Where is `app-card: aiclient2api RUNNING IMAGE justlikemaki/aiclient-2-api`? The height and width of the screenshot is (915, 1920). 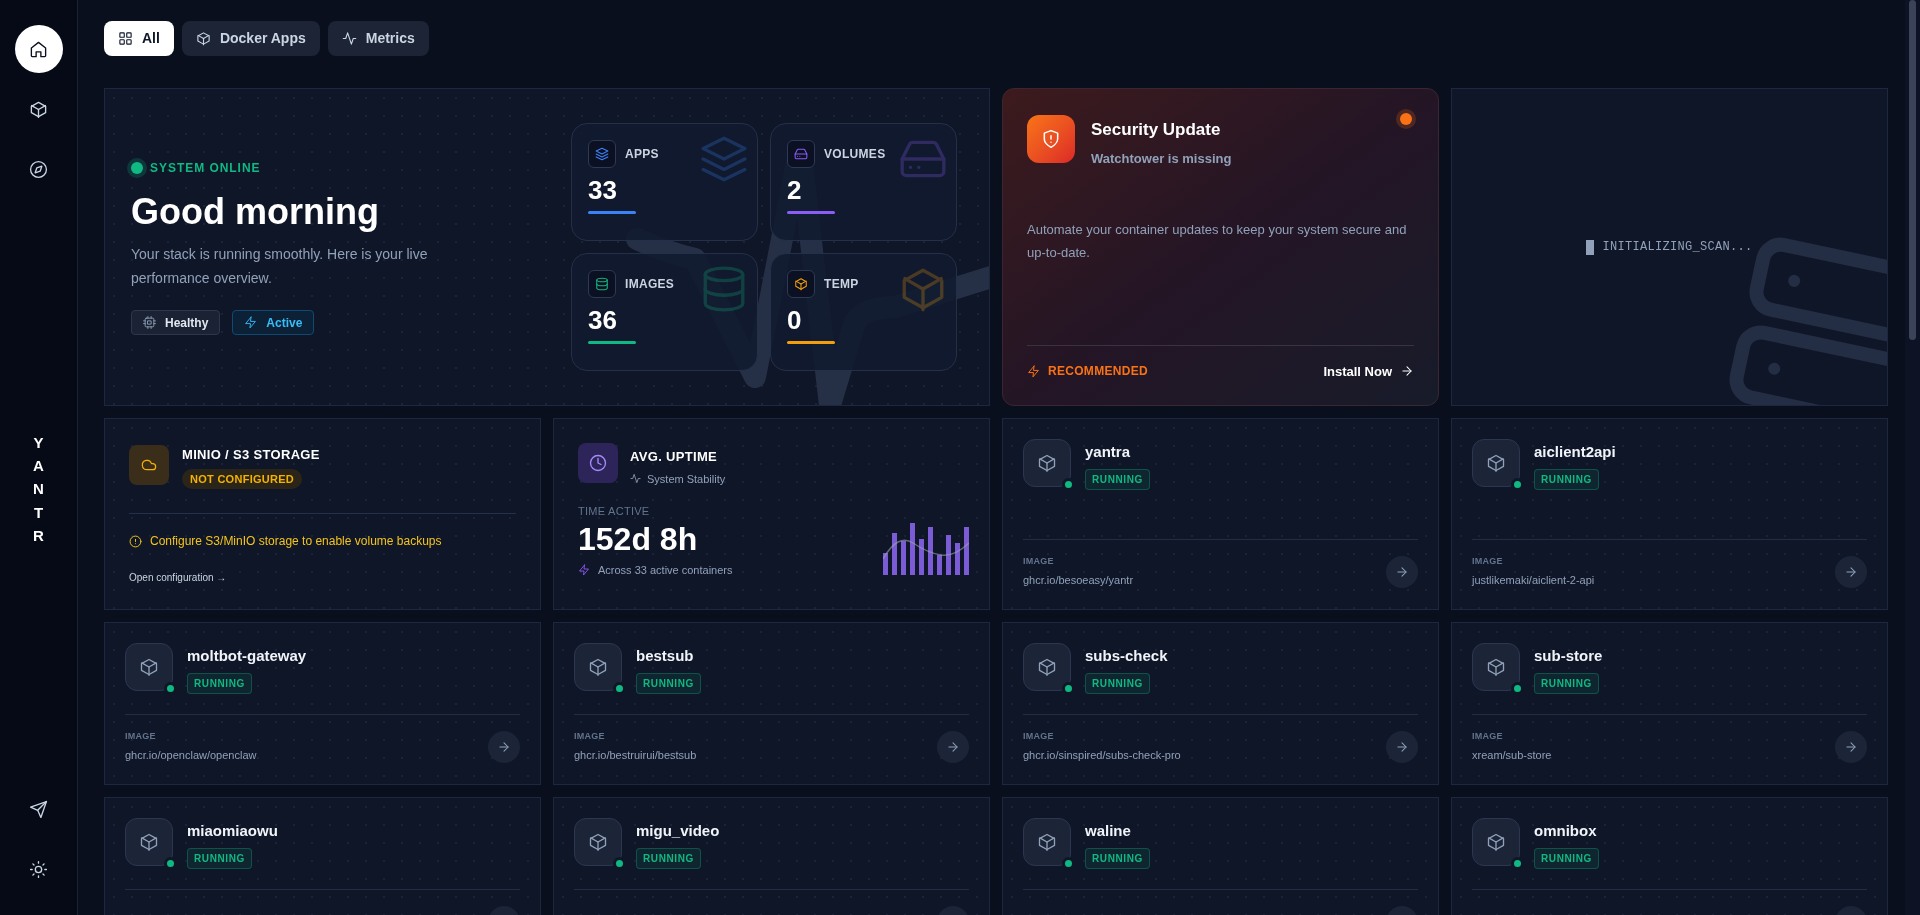
app-card: aiclient2api RUNNING IMAGE justlikemaki/aiclient-2-api is located at coordinates (1669, 514).